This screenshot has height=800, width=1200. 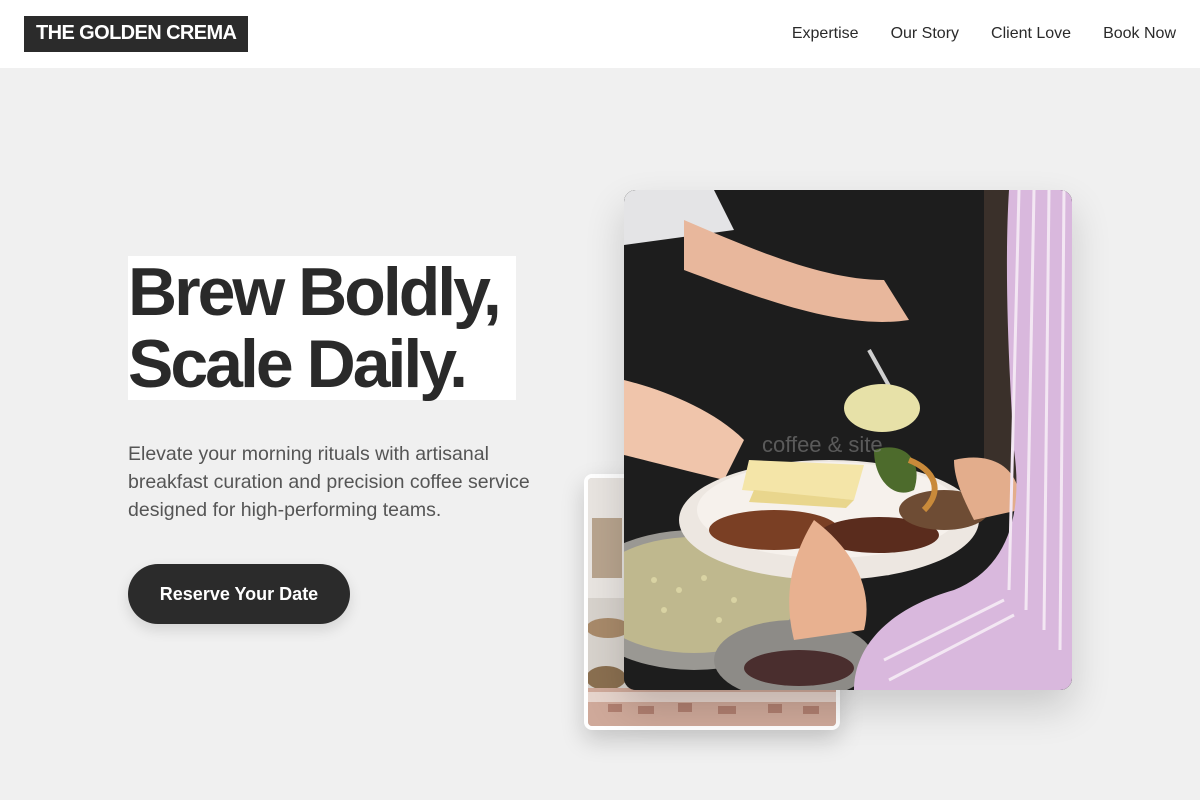 What do you see at coordinates (298, 364) in the screenshot?
I see `hero-title-line-2: Scale Daily.` at bounding box center [298, 364].